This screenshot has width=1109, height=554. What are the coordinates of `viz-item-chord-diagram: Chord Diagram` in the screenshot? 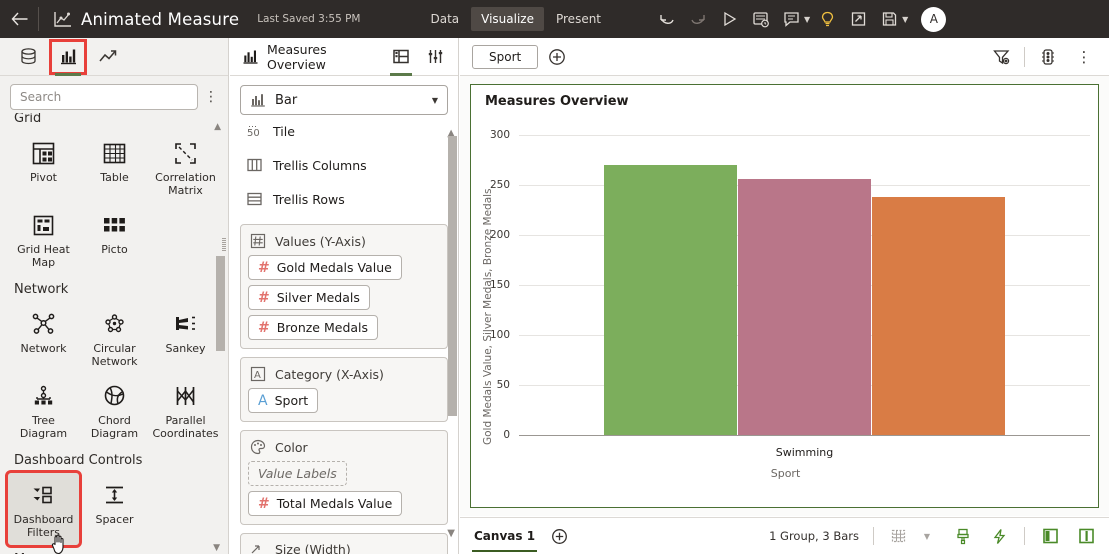 It's located at (114, 410).